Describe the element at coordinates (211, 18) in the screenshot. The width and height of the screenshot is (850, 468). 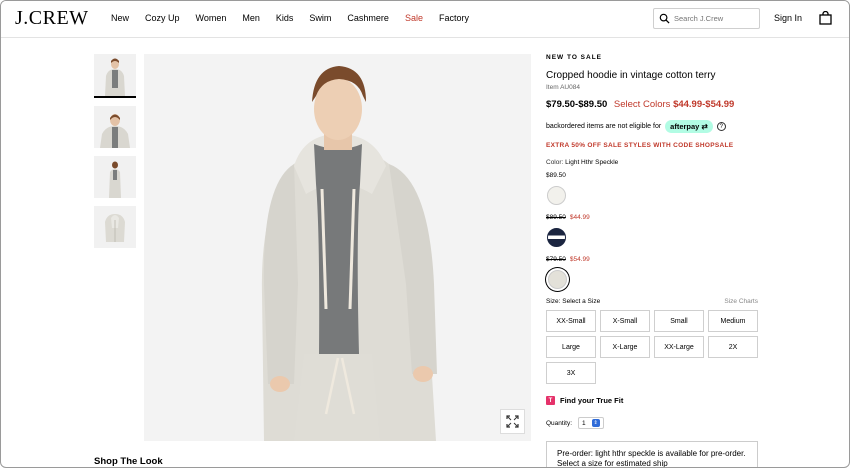
I see `nav-women: Women` at that location.